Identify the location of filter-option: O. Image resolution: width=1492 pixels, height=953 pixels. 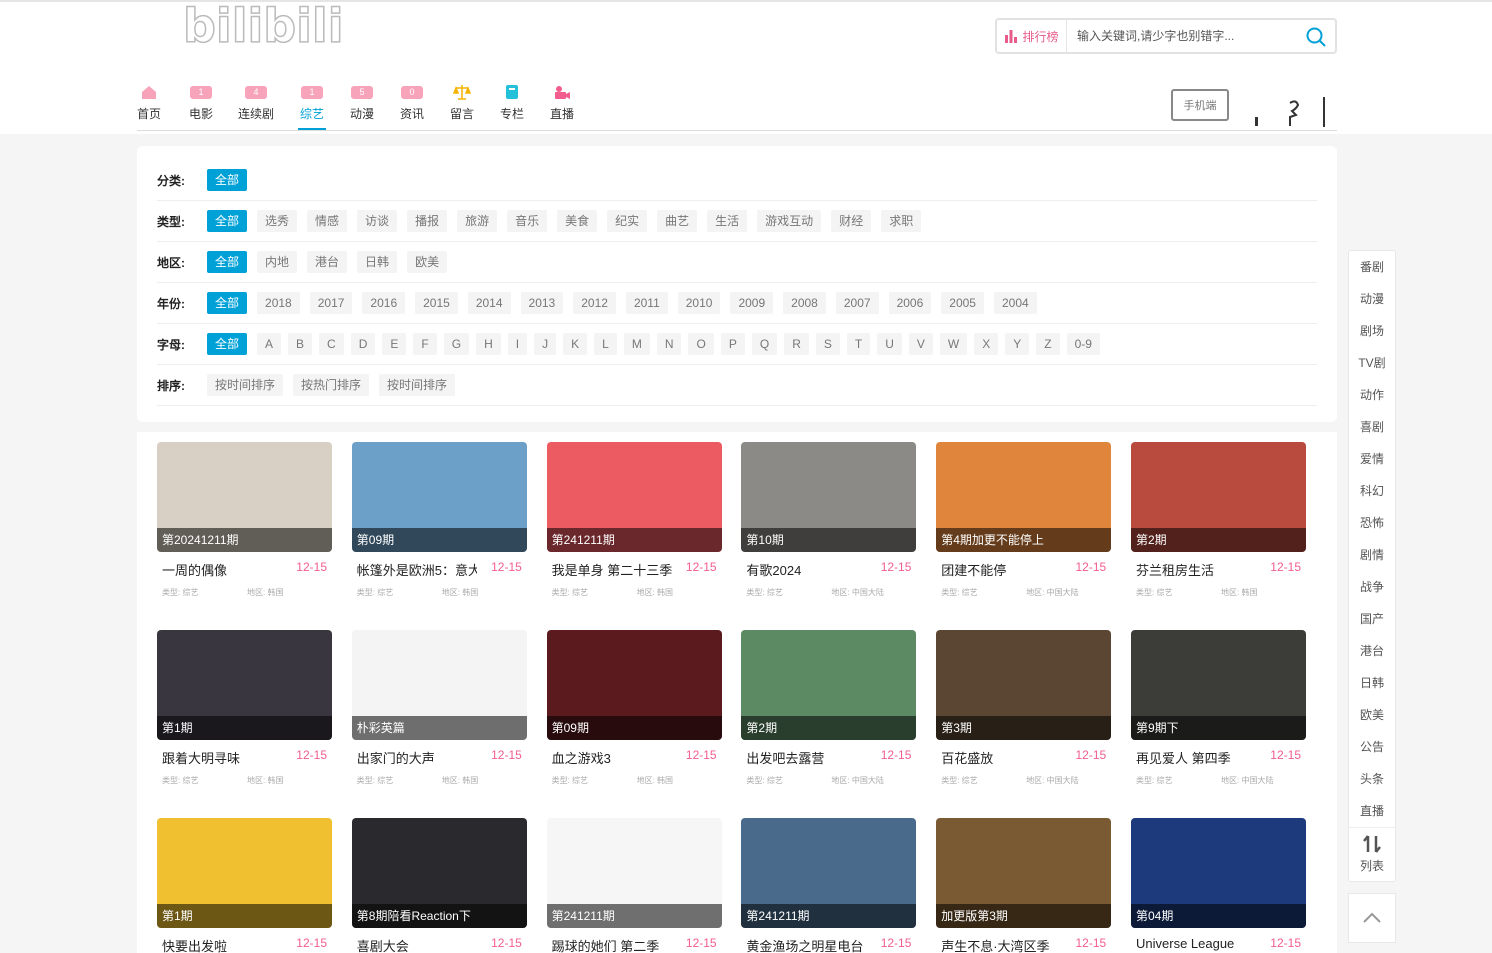
(701, 344).